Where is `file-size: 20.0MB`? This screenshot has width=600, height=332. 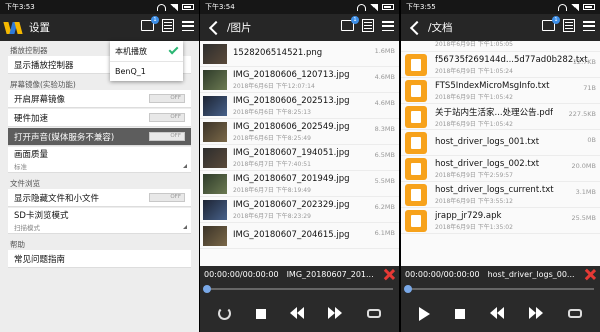 file-size: 20.0MB is located at coordinates (583, 166).